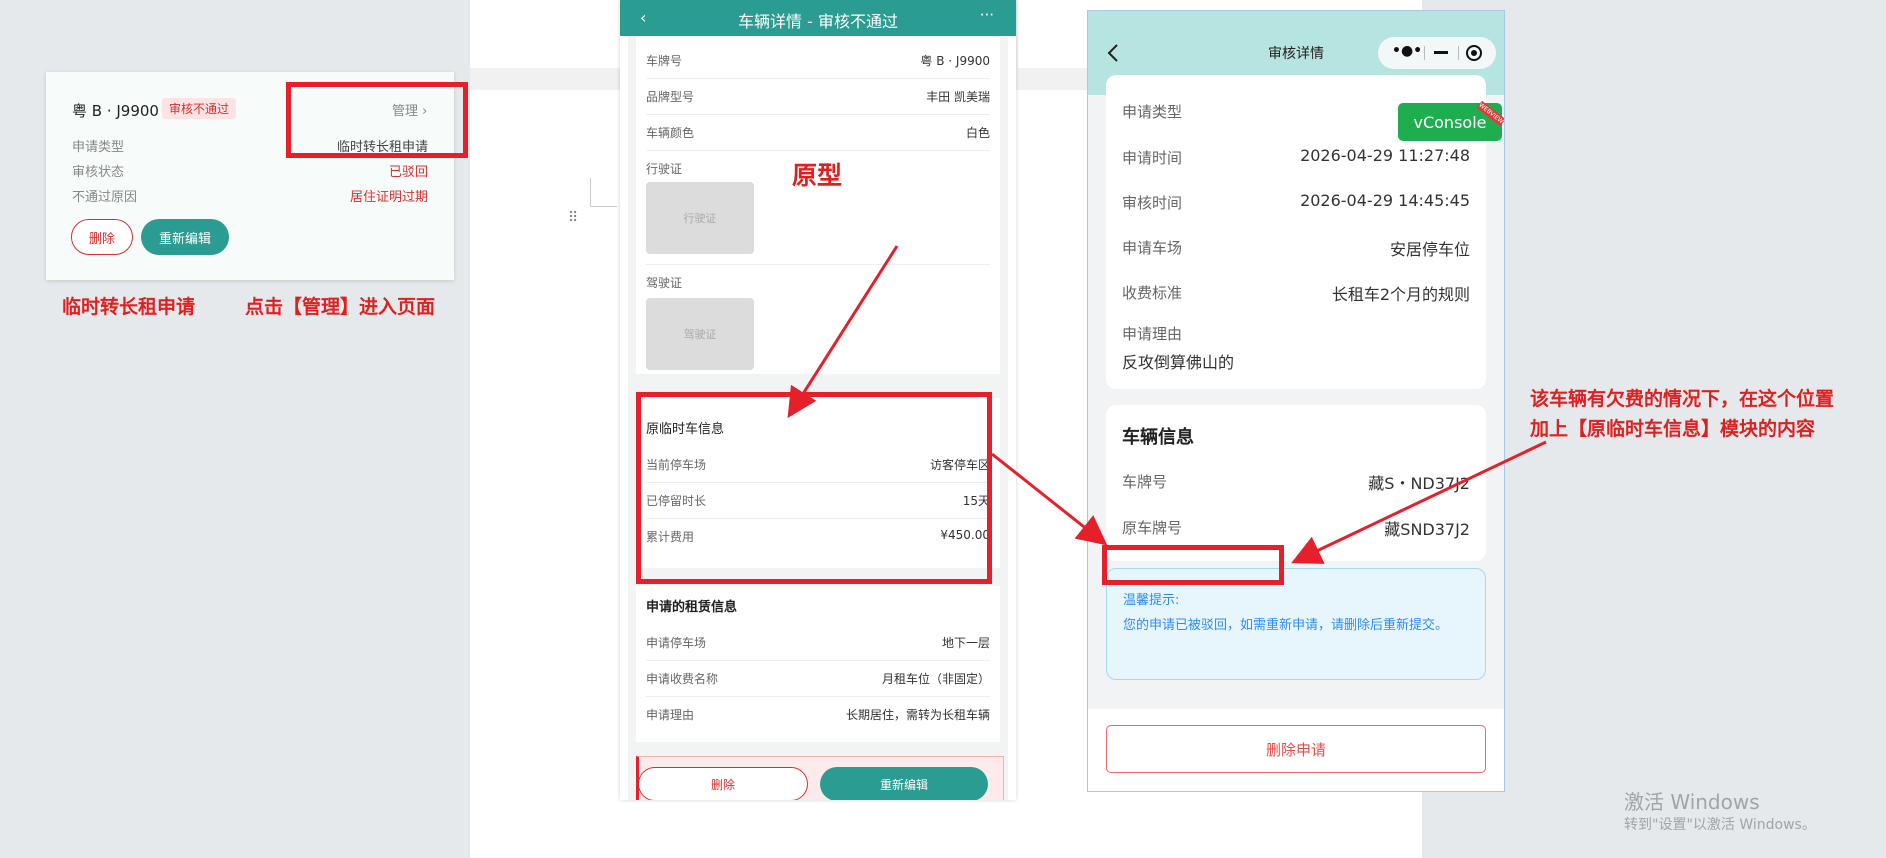 The height and width of the screenshot is (858, 1886). I want to click on annotation-arrows, so click(1167, 404).